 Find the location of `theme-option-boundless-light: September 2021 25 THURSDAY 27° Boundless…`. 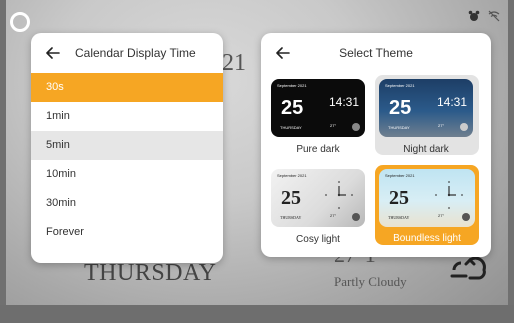

theme-option-boundless-light: September 2021 25 THURSDAY 27° Boundless… is located at coordinates (427, 205).